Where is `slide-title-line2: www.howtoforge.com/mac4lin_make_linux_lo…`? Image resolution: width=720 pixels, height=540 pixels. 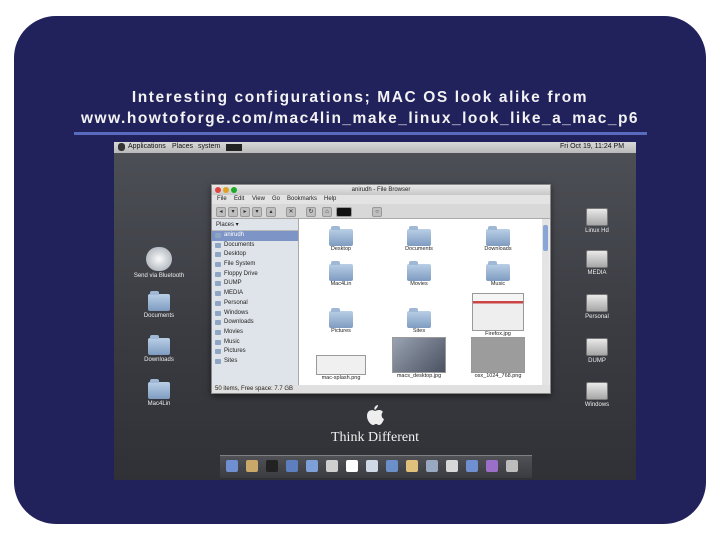
slide-title-line2: www.howtoforge.com/mac4lin_make_linux_lo… is located at coordinates (360, 118).